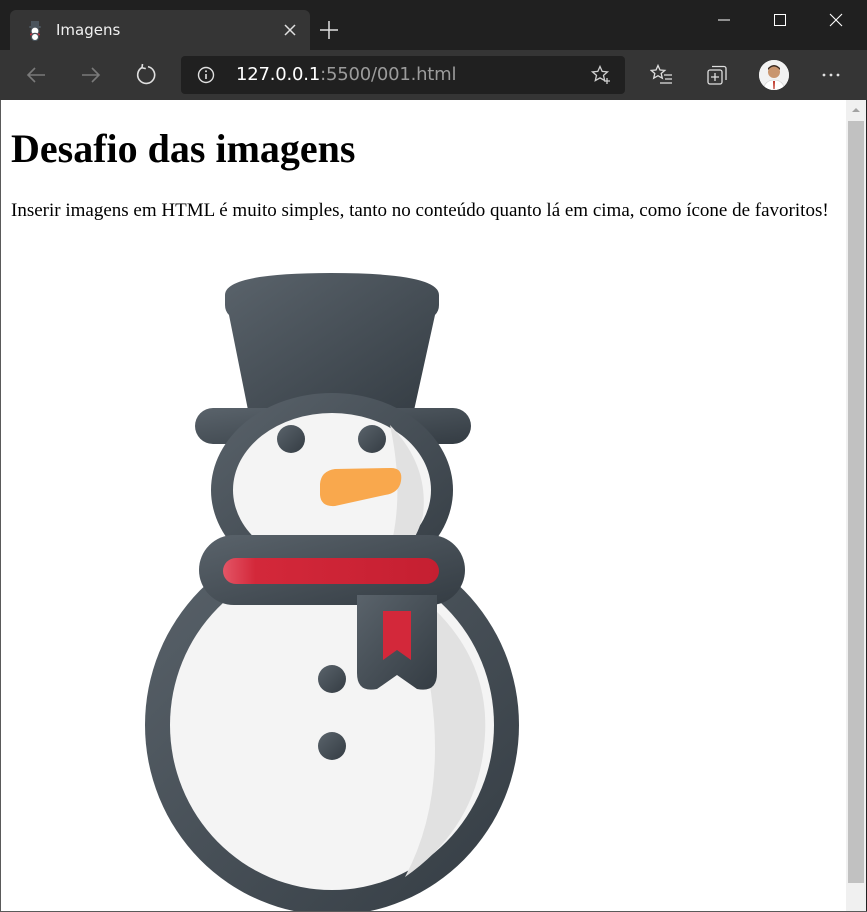  I want to click on favorites-button, so click(662, 75).